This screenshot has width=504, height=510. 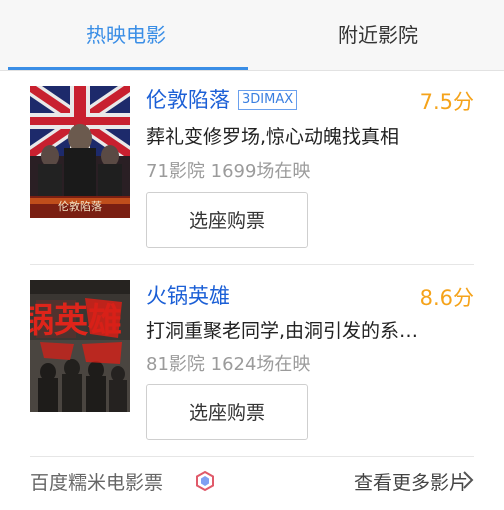 What do you see at coordinates (228, 171) in the screenshot?
I see `movie-showing-stats: 71影院 1699场在映` at bounding box center [228, 171].